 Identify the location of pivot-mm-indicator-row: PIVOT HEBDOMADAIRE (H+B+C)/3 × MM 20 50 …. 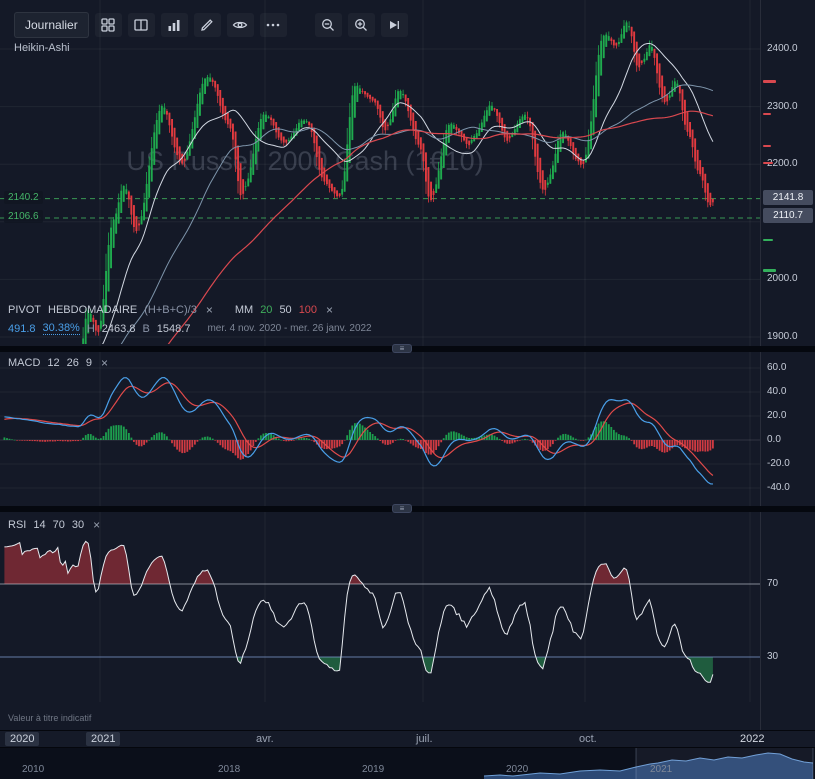
(171, 310).